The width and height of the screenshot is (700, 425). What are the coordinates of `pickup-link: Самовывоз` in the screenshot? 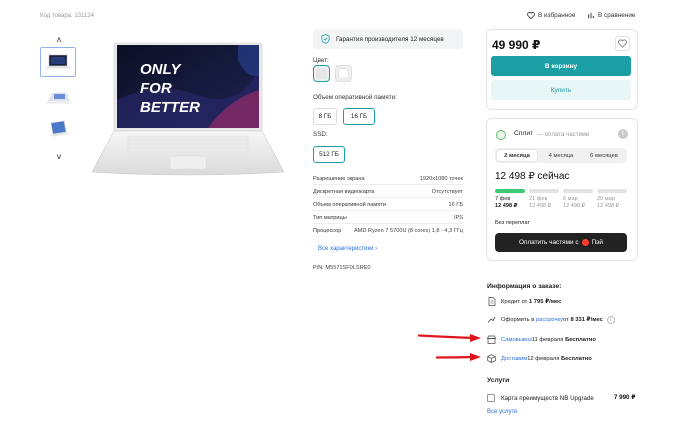 It's located at (516, 340).